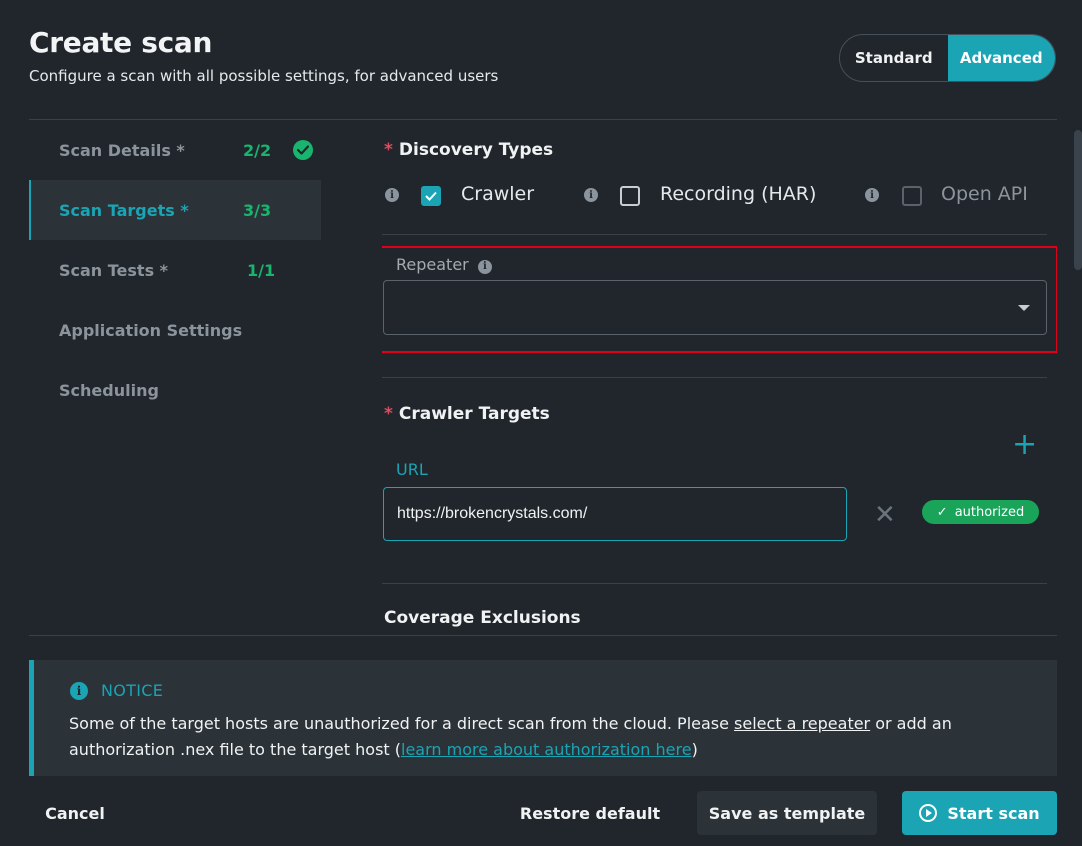 This screenshot has width=1082, height=846. Describe the element at coordinates (474, 414) in the screenshot. I see `crawler-targets-label: Crawler Targets` at that location.